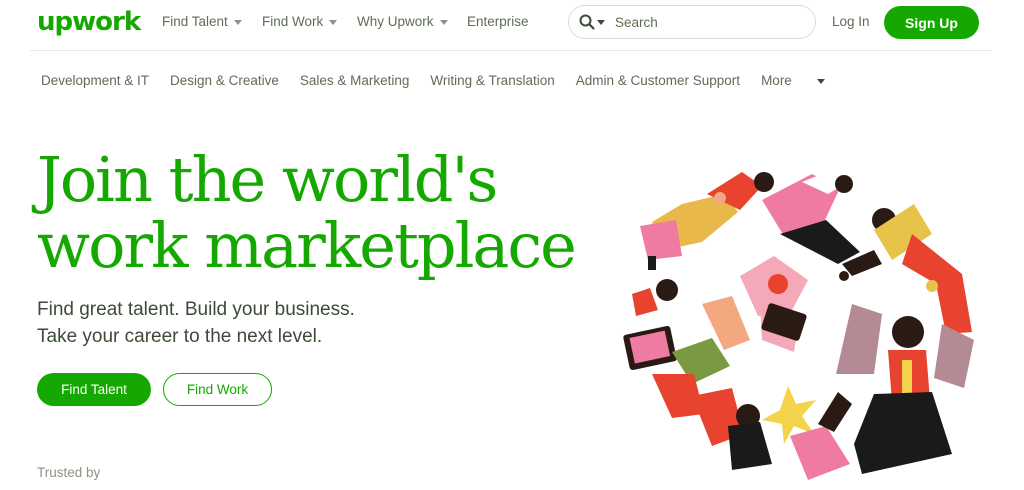 This screenshot has height=490, width=1024. What do you see at coordinates (95, 80) in the screenshot?
I see `category-development-it: Development & IT` at bounding box center [95, 80].